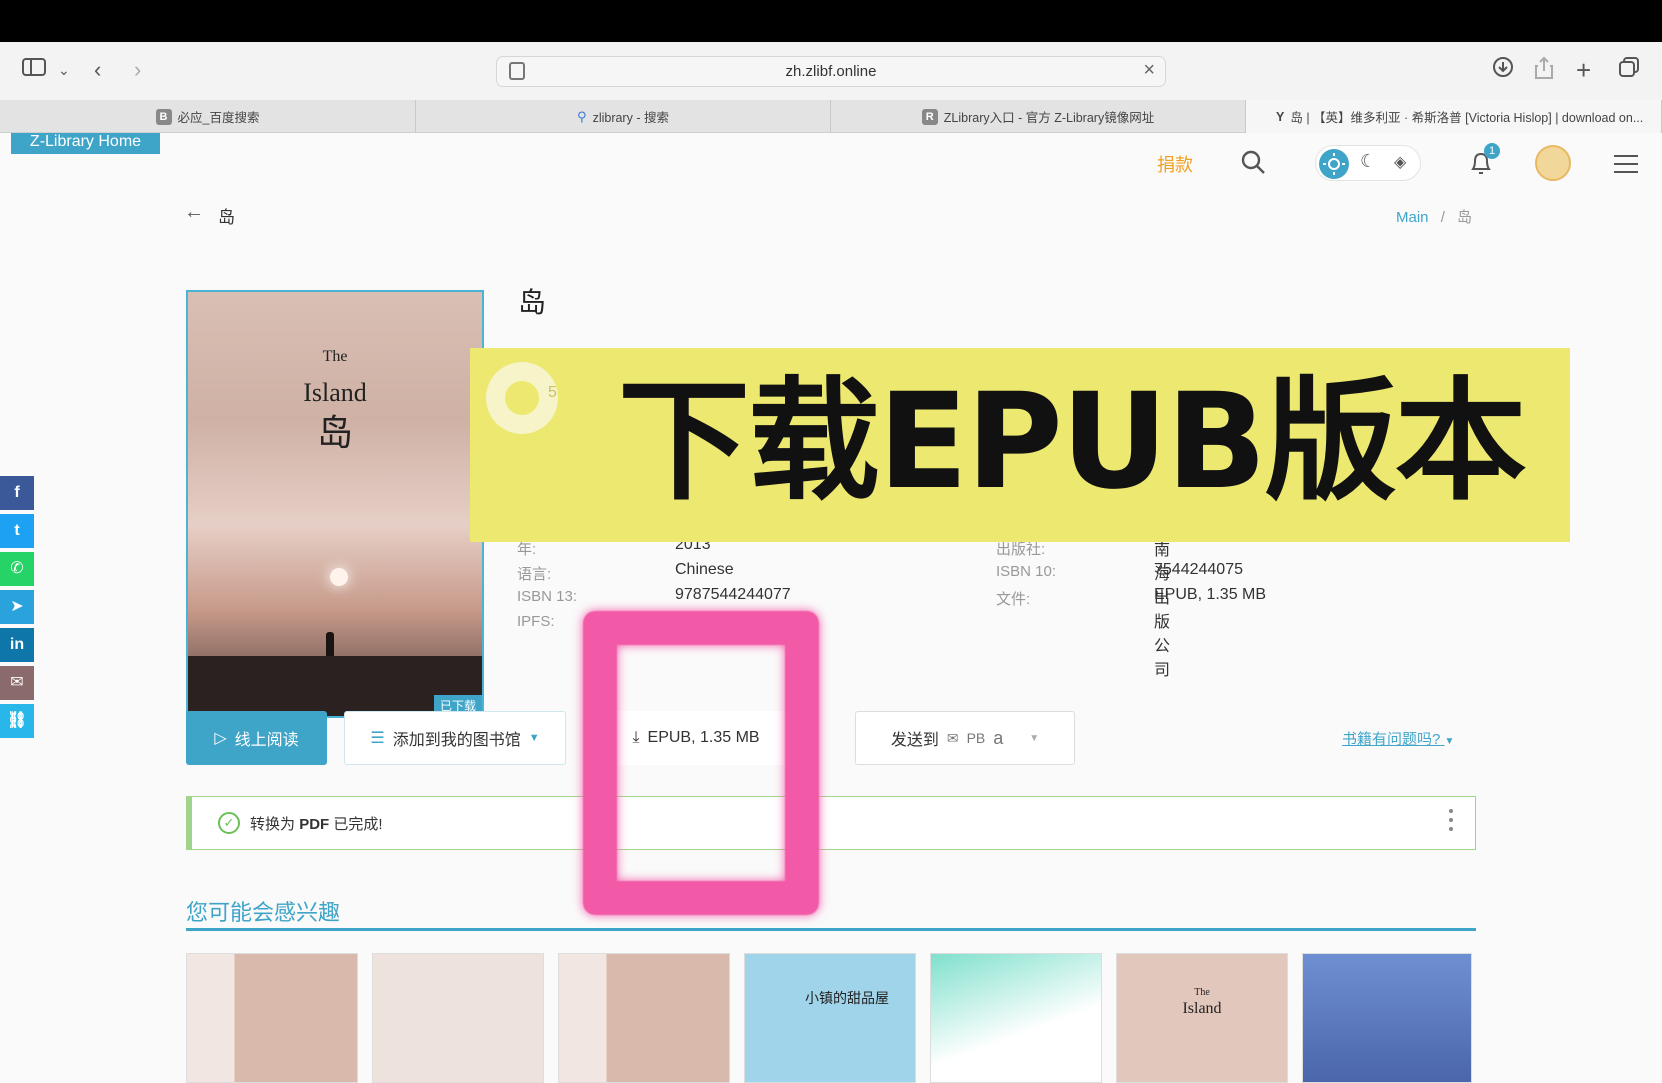 Image resolution: width=1662 pixels, height=1083 pixels. What do you see at coordinates (532, 302) in the screenshot?
I see `book-title: 岛` at bounding box center [532, 302].